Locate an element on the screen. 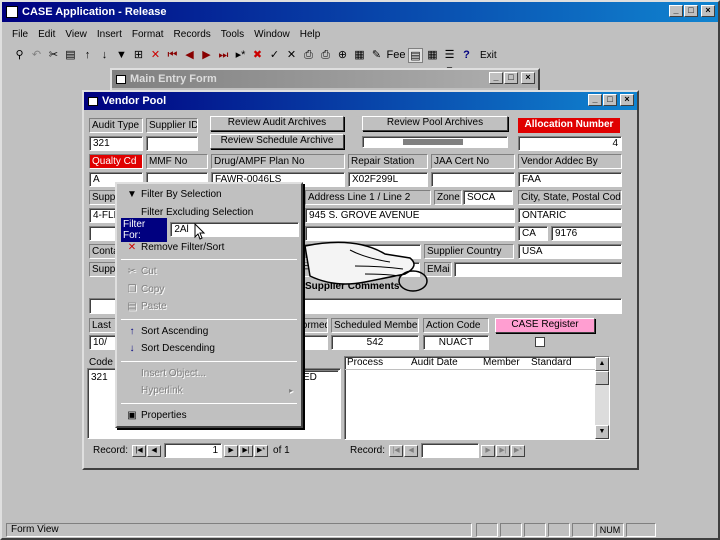 The height and width of the screenshot is (540, 720). menu-format: Format is located at coordinates (148, 34).